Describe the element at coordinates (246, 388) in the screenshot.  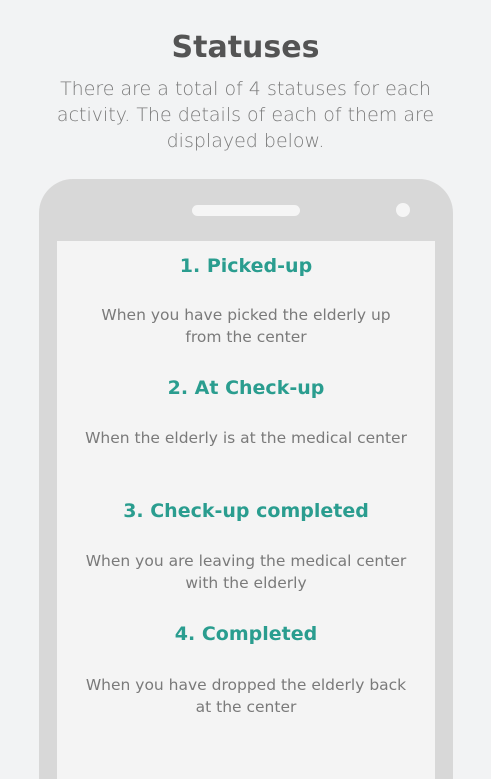
I see `status-title: 2. At Check-up` at that location.